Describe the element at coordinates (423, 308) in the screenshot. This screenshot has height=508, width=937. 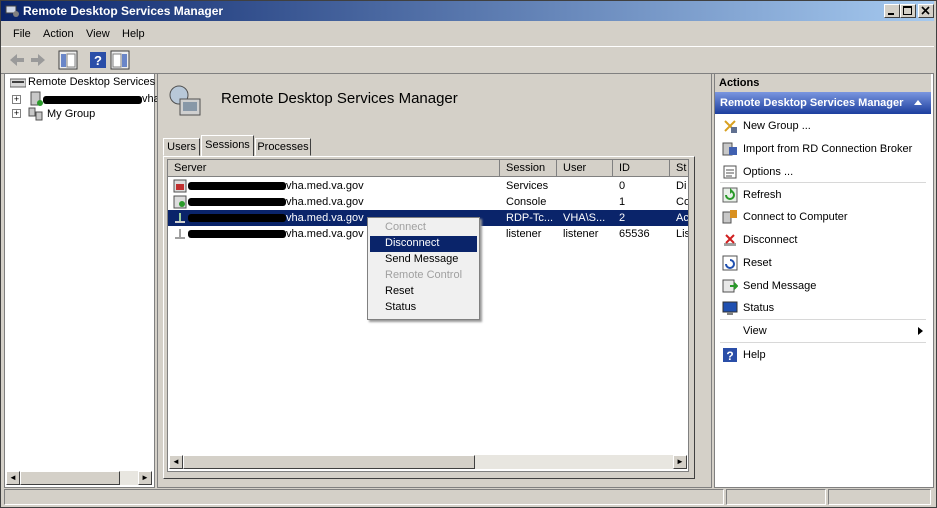
I see `context-item-status: Status` at that location.